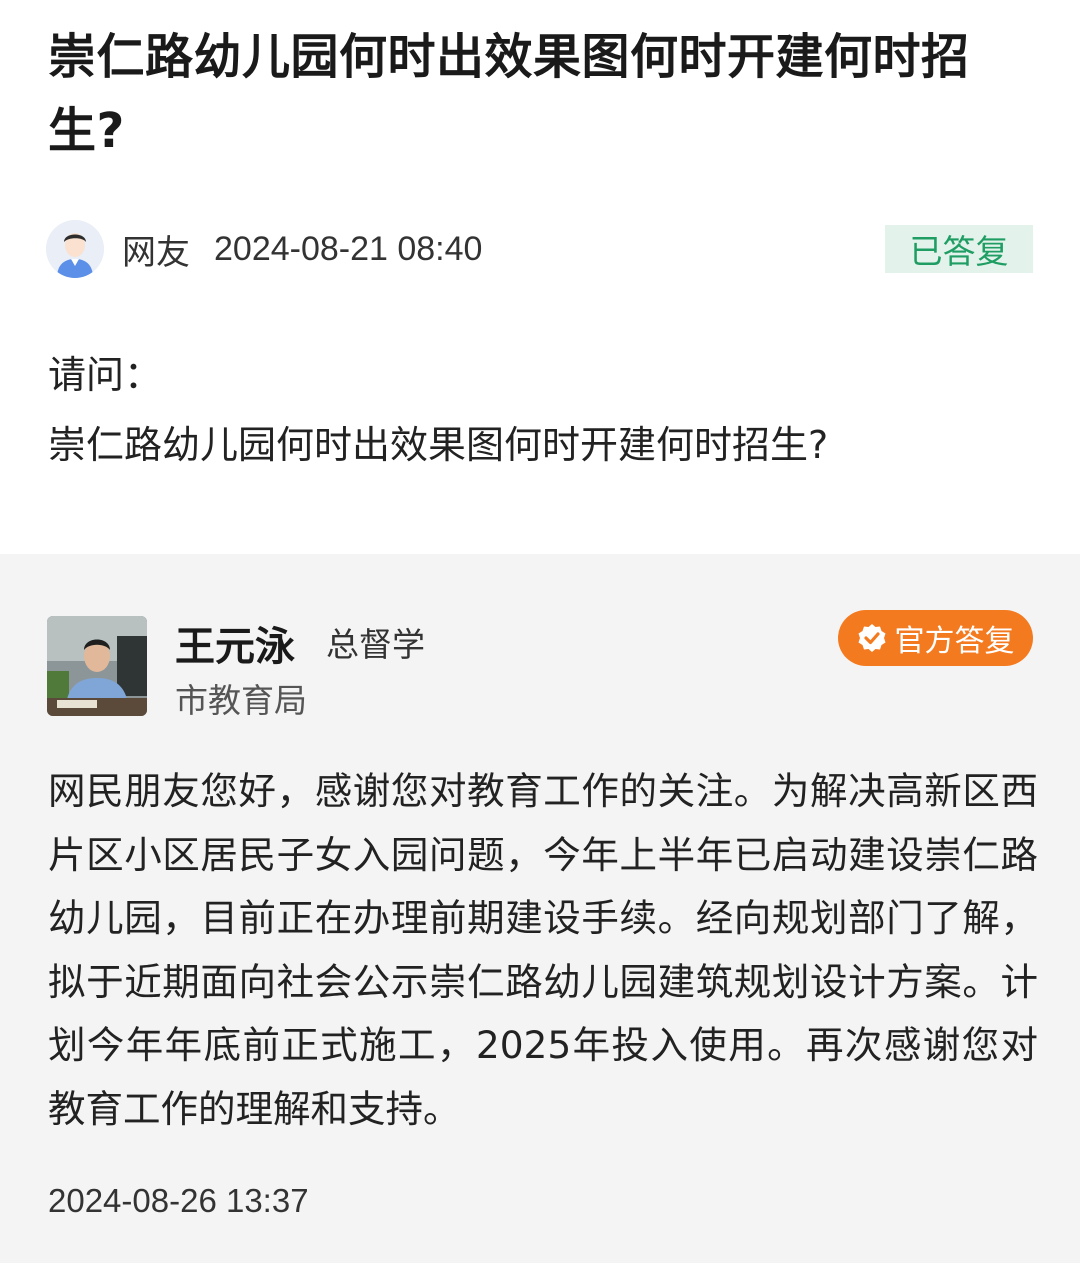  What do you see at coordinates (156, 252) in the screenshot?
I see `asker-name: 网友` at bounding box center [156, 252].